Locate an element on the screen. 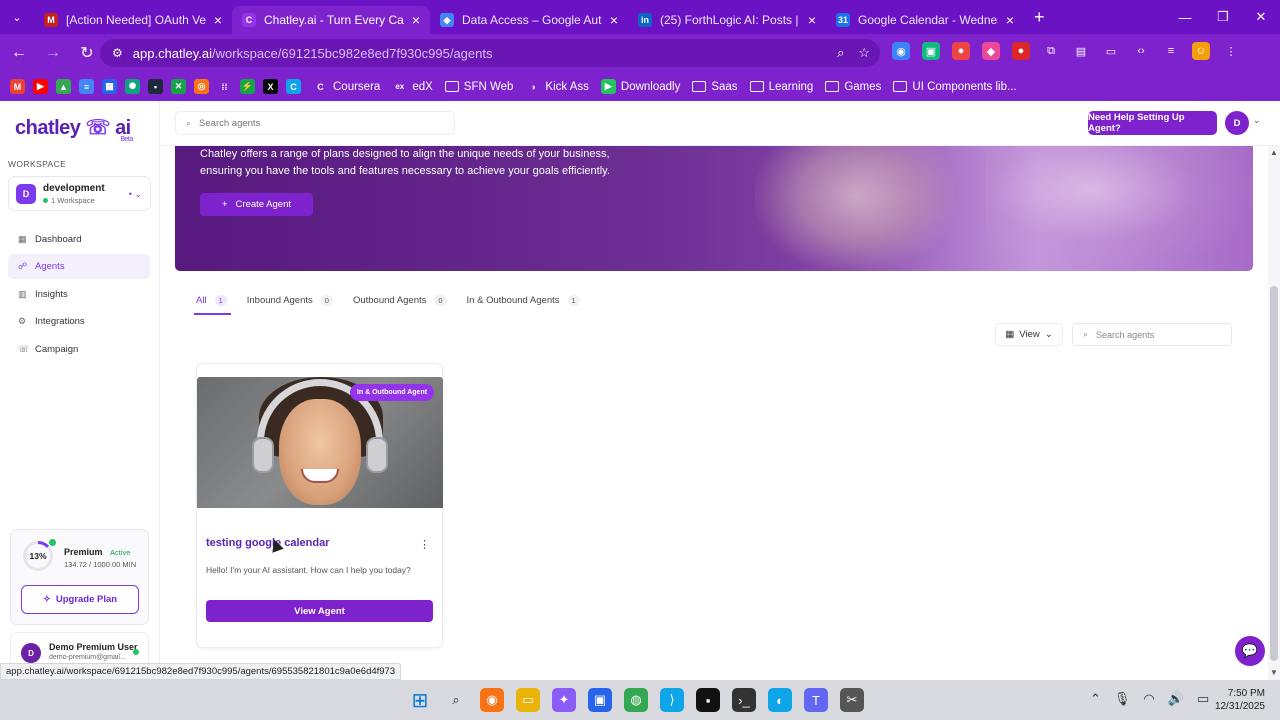 The height and width of the screenshot is (720, 1280). app-icon: ✕ is located at coordinates (178, 86).